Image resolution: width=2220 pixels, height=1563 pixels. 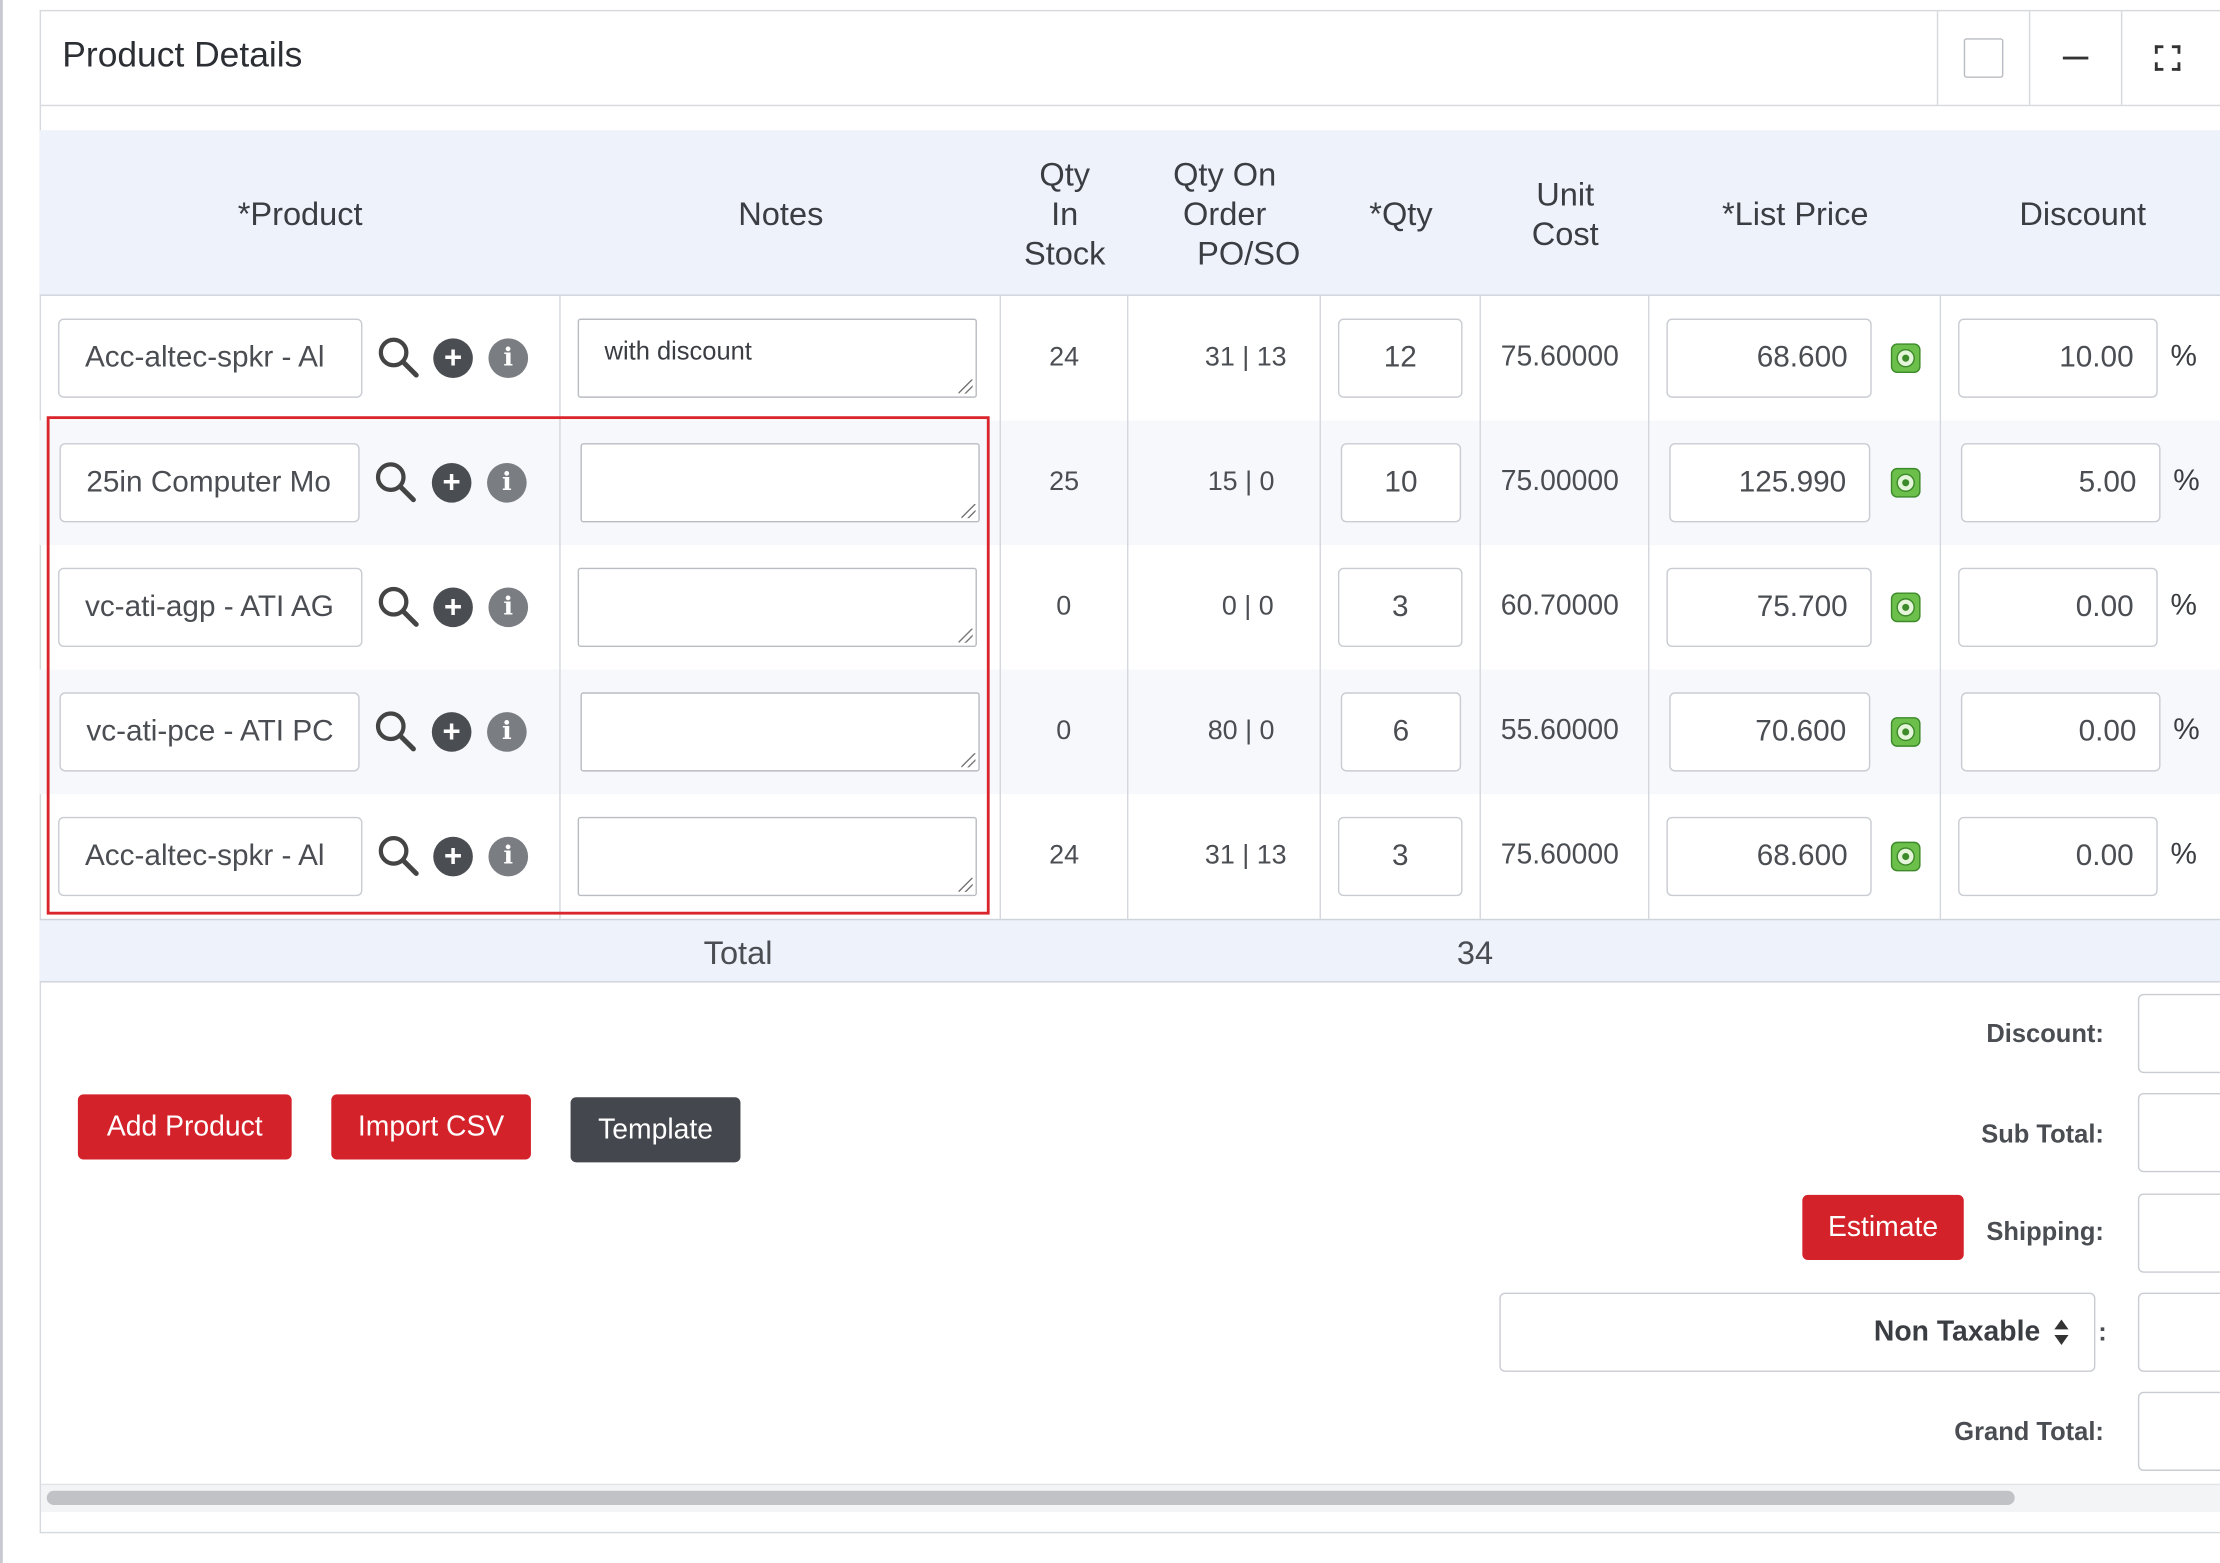 What do you see at coordinates (1130, 59) in the screenshot?
I see `panel-header: Product Details` at bounding box center [1130, 59].